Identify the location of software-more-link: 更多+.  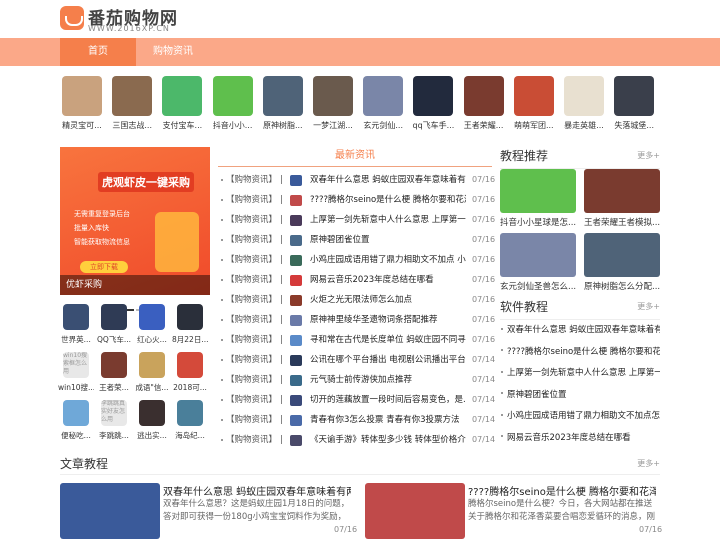
(648, 306).